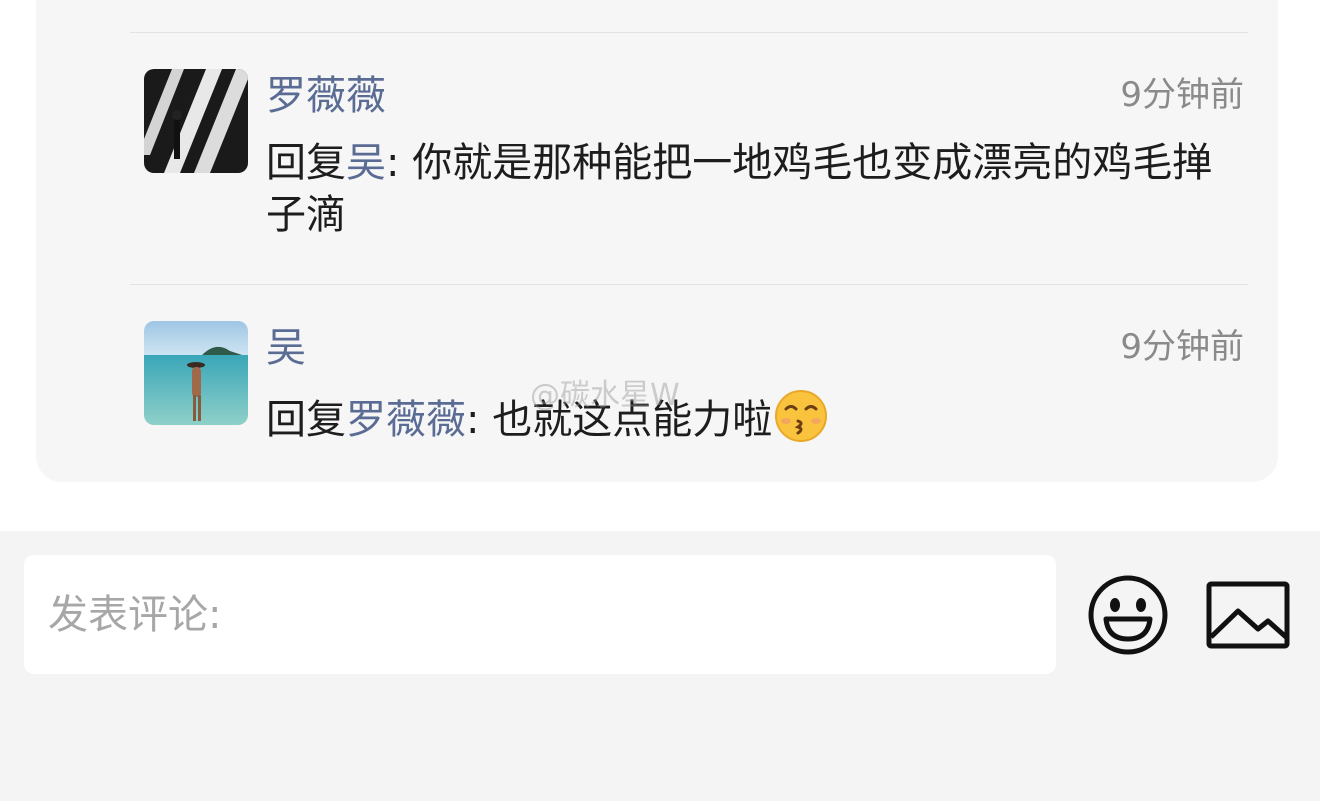 This screenshot has width=1320, height=801. Describe the element at coordinates (1248, 617) in the screenshot. I see `image-picture-icon` at that location.